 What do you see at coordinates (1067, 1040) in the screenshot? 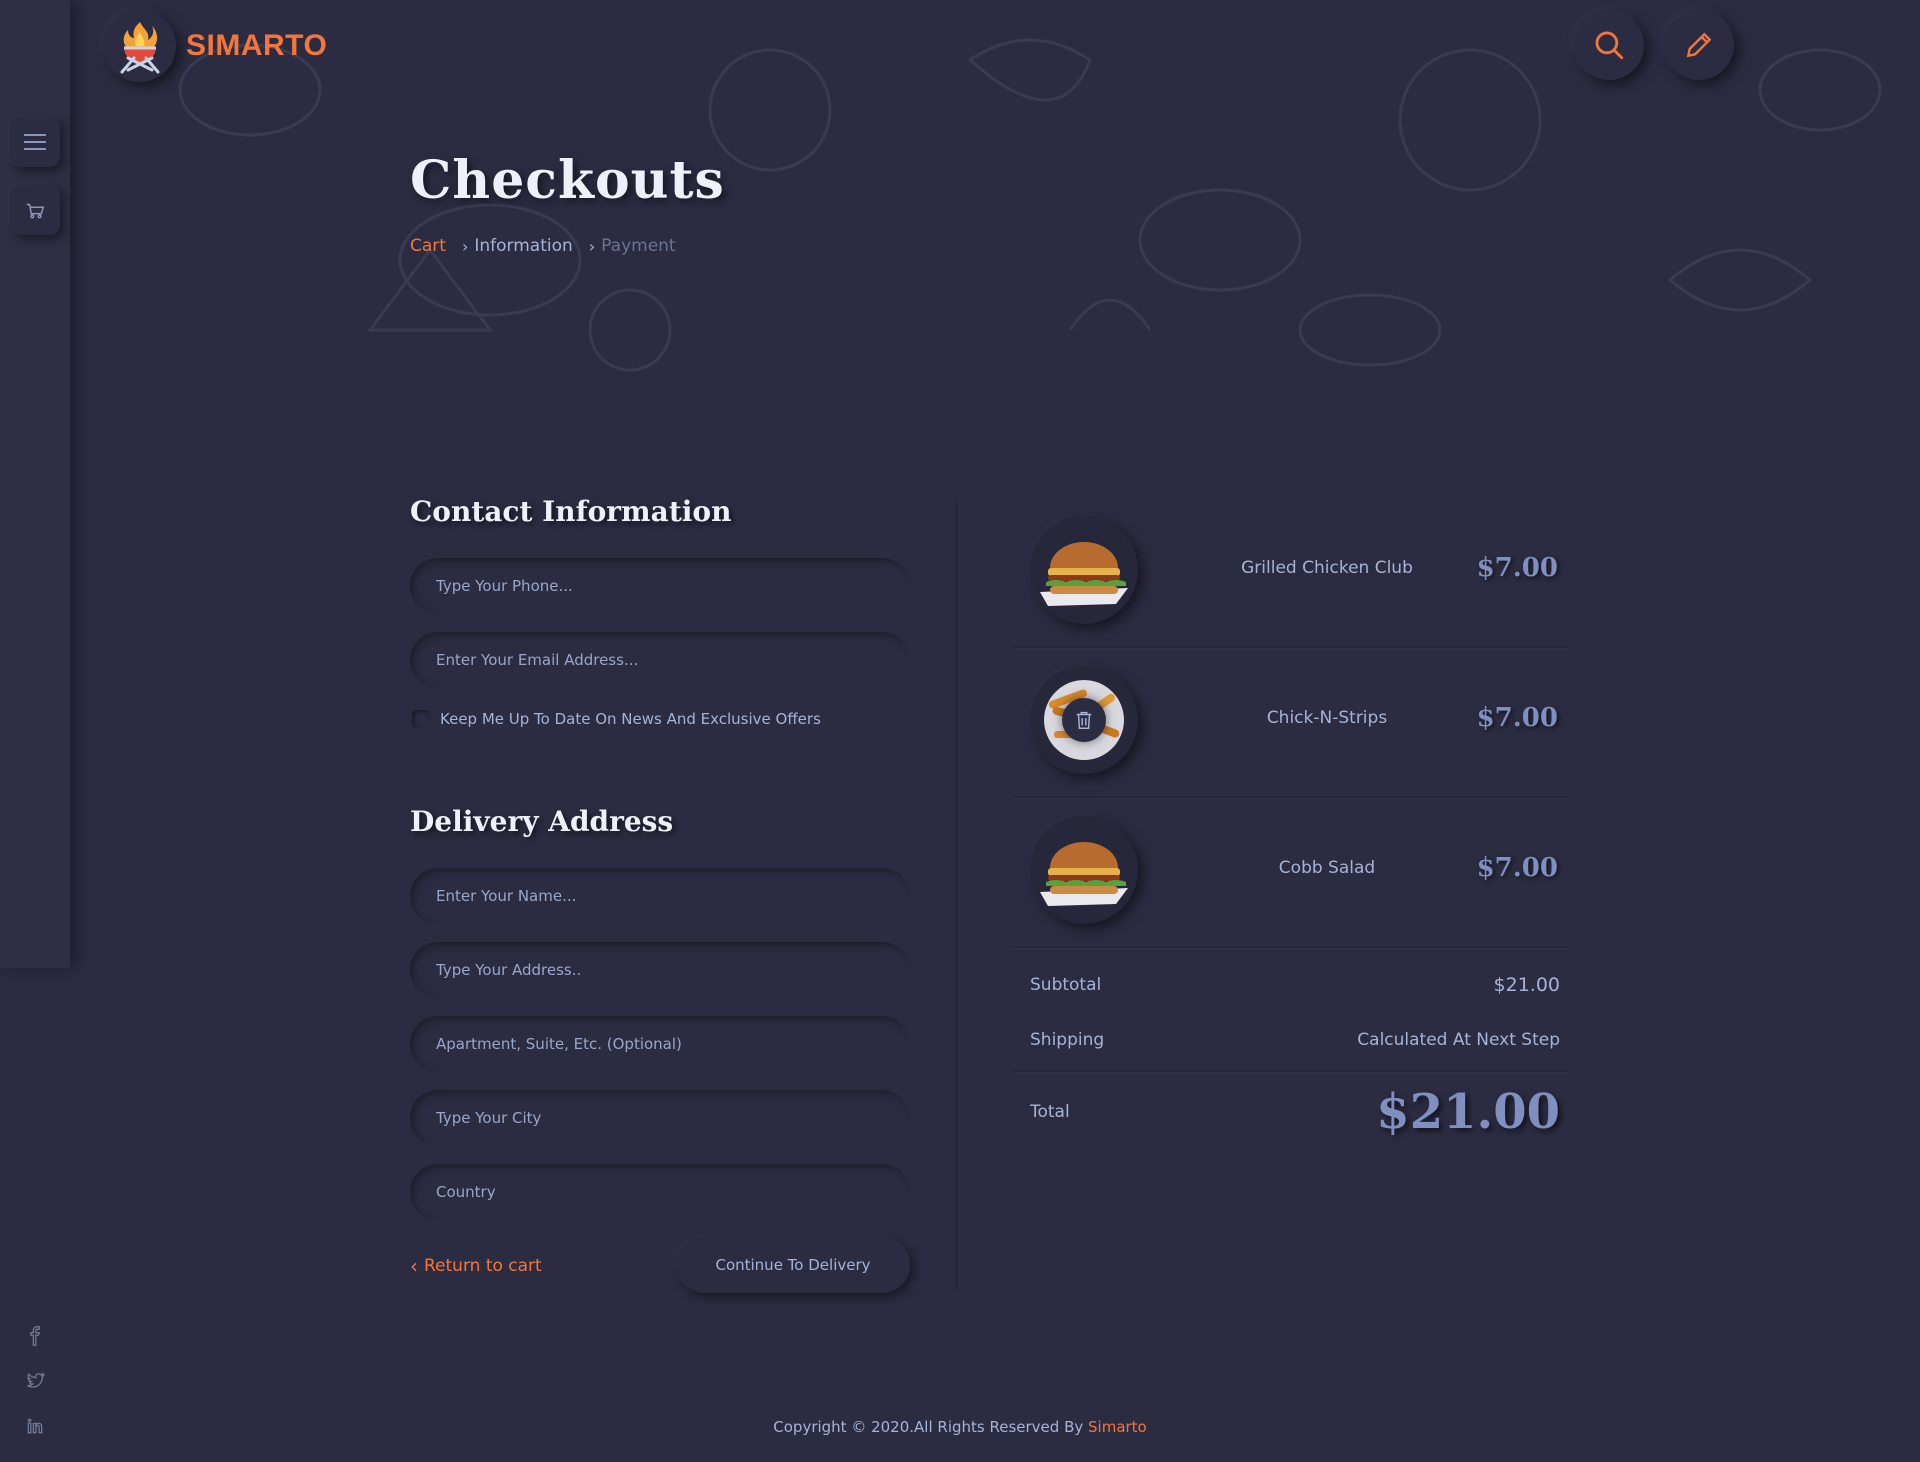
I see `shipping-label: Shipping` at bounding box center [1067, 1040].